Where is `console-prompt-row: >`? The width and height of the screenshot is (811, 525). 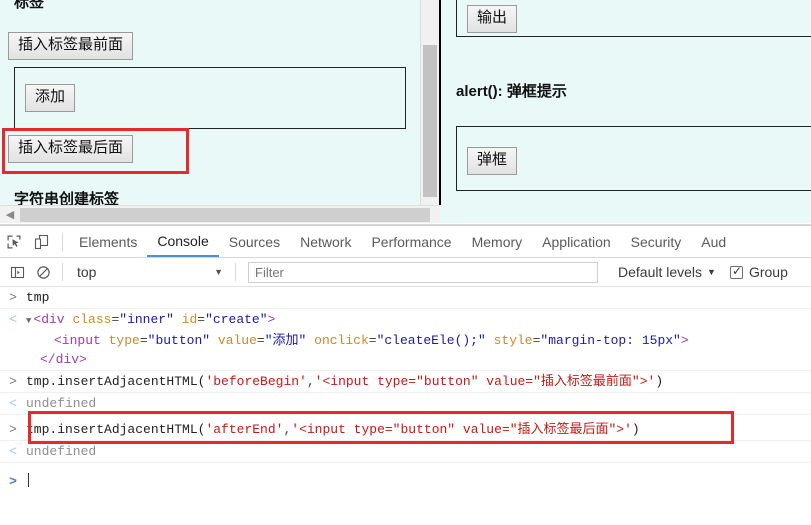
console-prompt-row: > is located at coordinates (405, 481).